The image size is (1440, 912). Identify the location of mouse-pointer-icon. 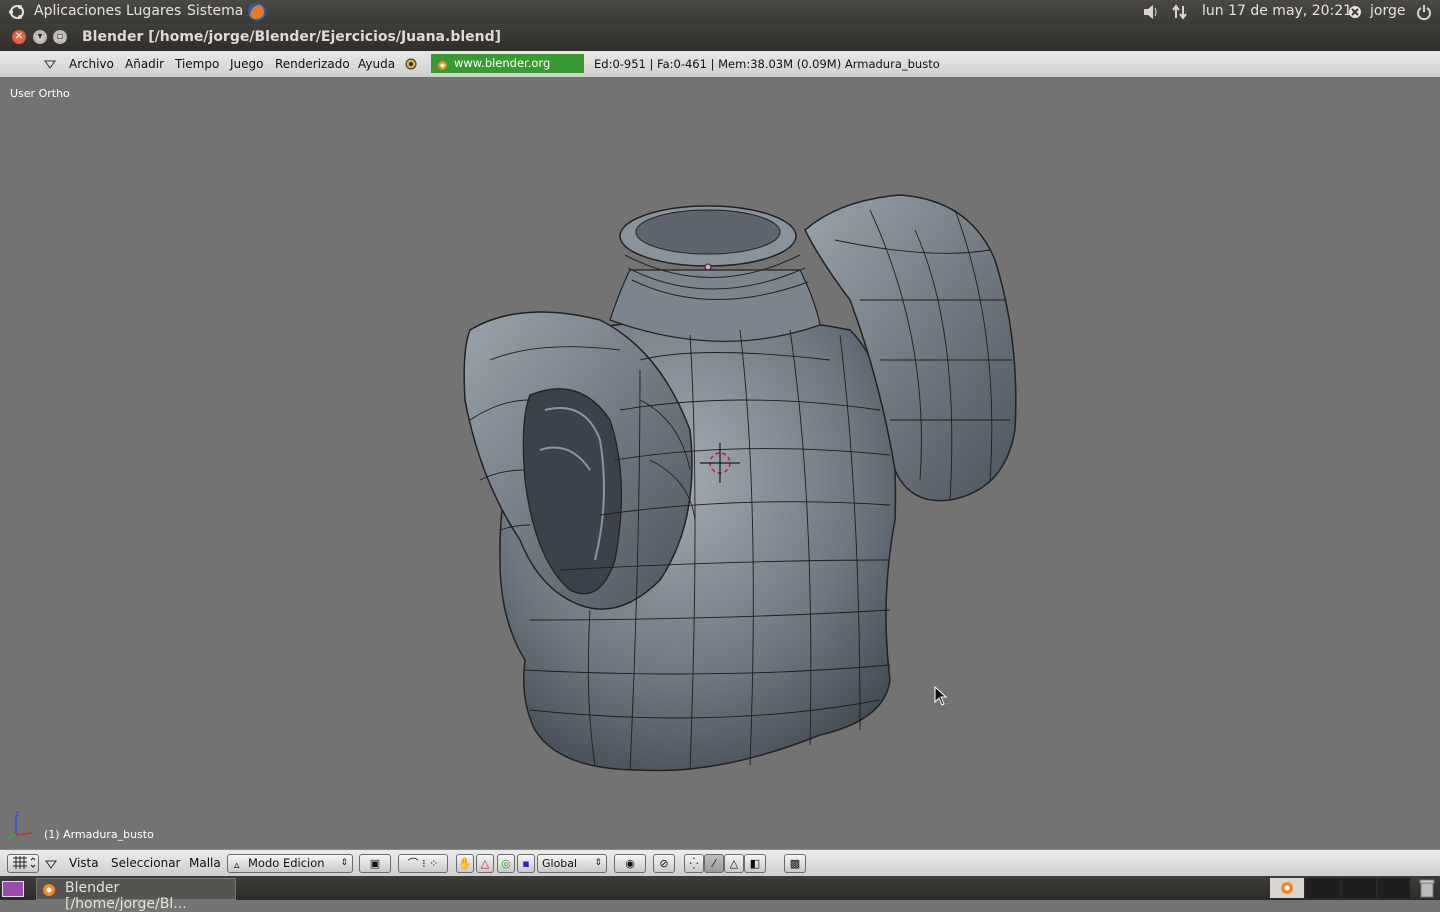
(941, 695).